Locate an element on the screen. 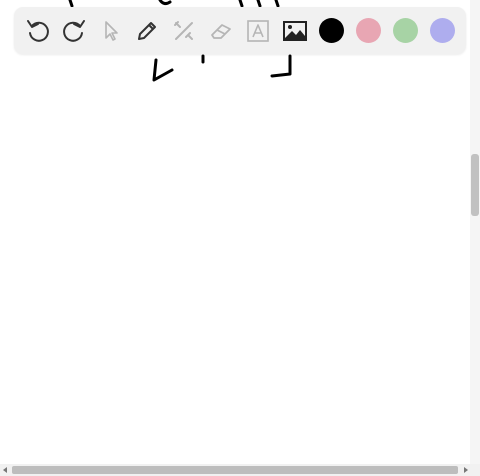  eraser-button is located at coordinates (221, 31).